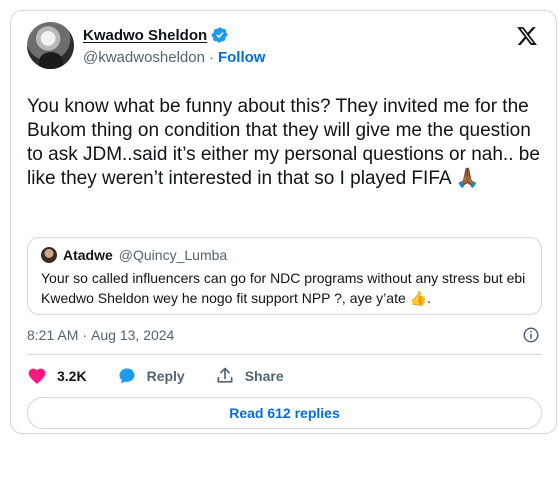  I want to click on tweet-date: Aug 13, 2024, so click(133, 335).